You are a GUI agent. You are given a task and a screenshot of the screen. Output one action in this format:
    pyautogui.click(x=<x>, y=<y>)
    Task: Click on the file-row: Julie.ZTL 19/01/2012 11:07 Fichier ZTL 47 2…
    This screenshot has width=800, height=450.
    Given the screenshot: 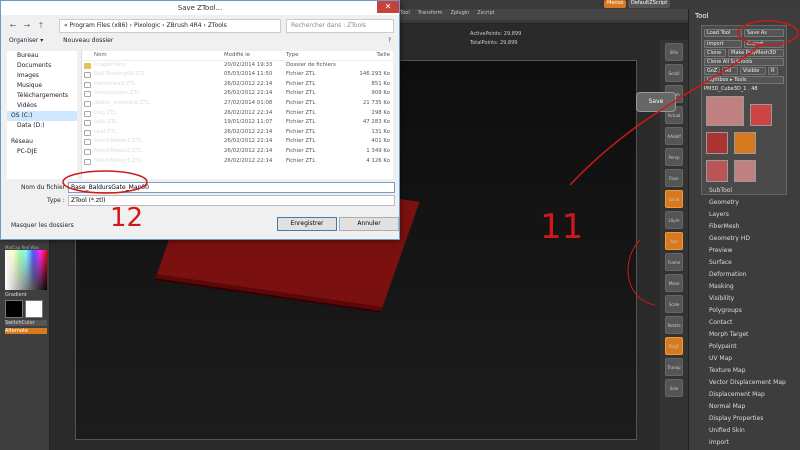 What is the action you would take?
    pyautogui.click(x=237, y=123)
    